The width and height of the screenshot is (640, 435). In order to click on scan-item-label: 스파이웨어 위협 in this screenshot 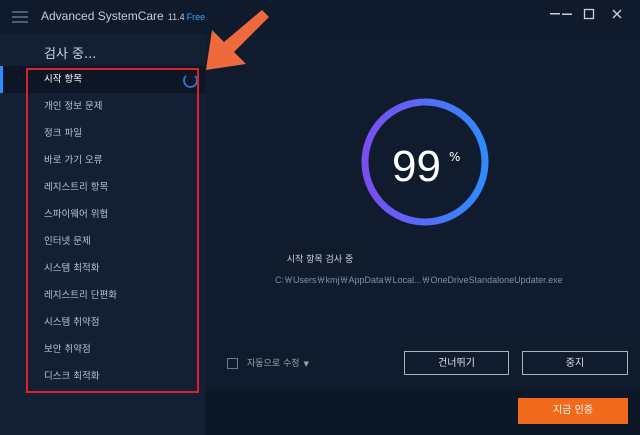, I will do `click(76, 214)`.